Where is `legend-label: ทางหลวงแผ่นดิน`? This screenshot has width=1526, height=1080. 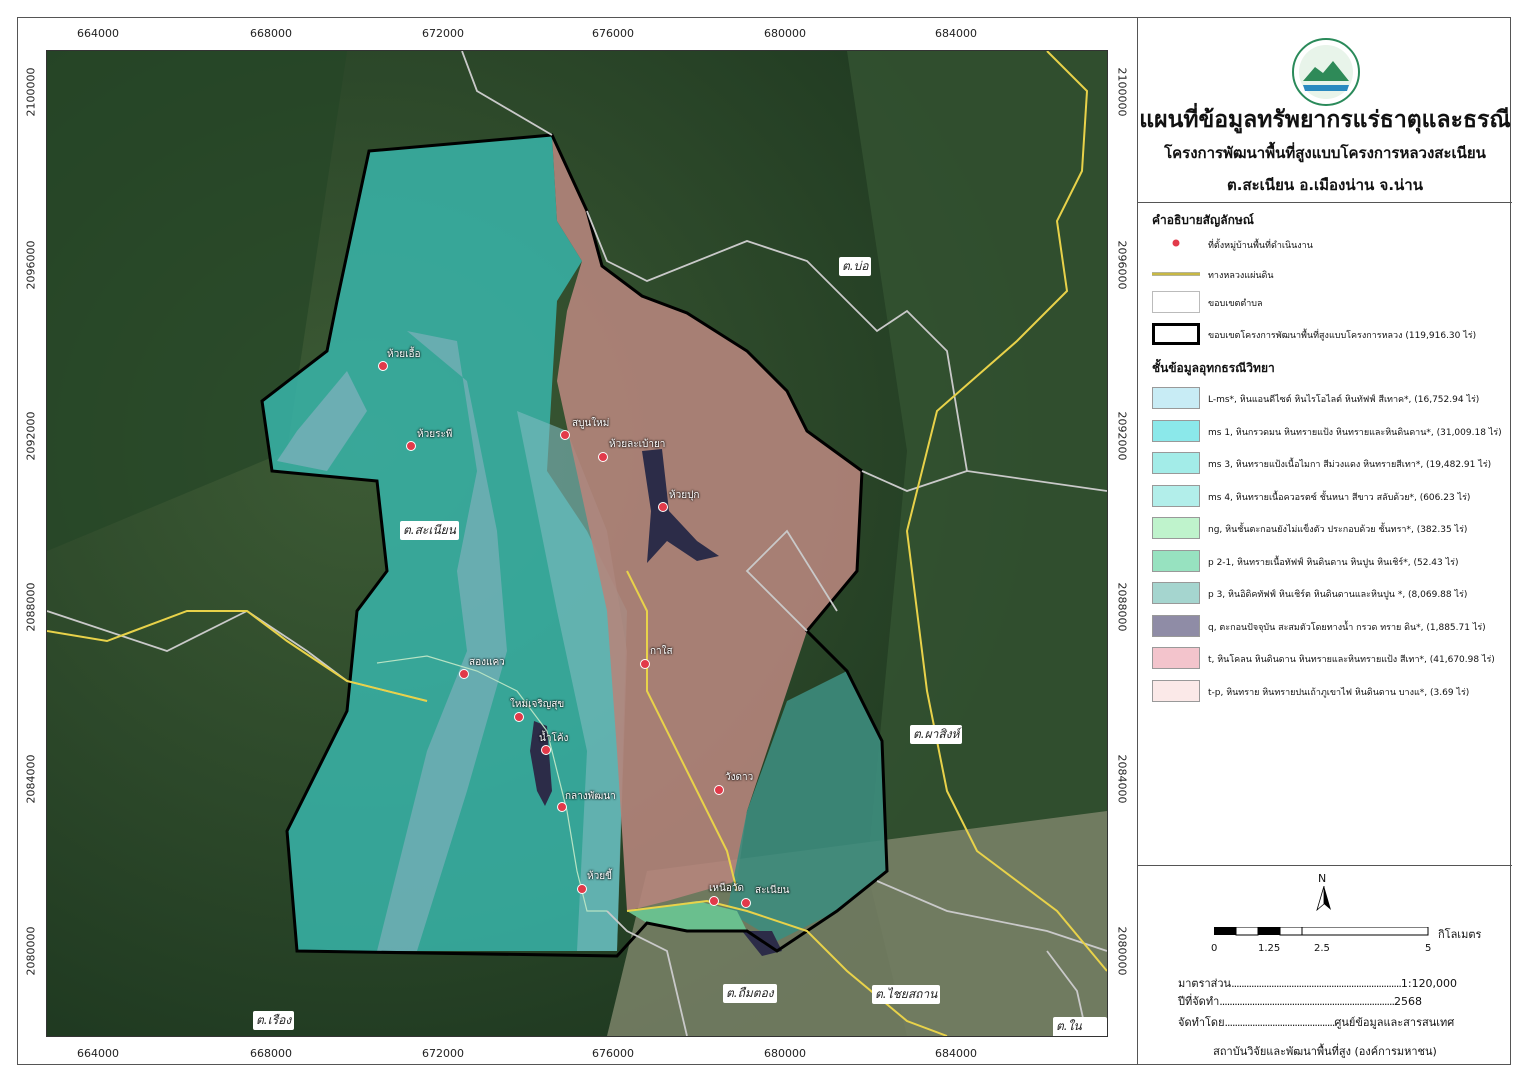 legend-label: ทางหลวงแผ่นดิน is located at coordinates (1241, 276).